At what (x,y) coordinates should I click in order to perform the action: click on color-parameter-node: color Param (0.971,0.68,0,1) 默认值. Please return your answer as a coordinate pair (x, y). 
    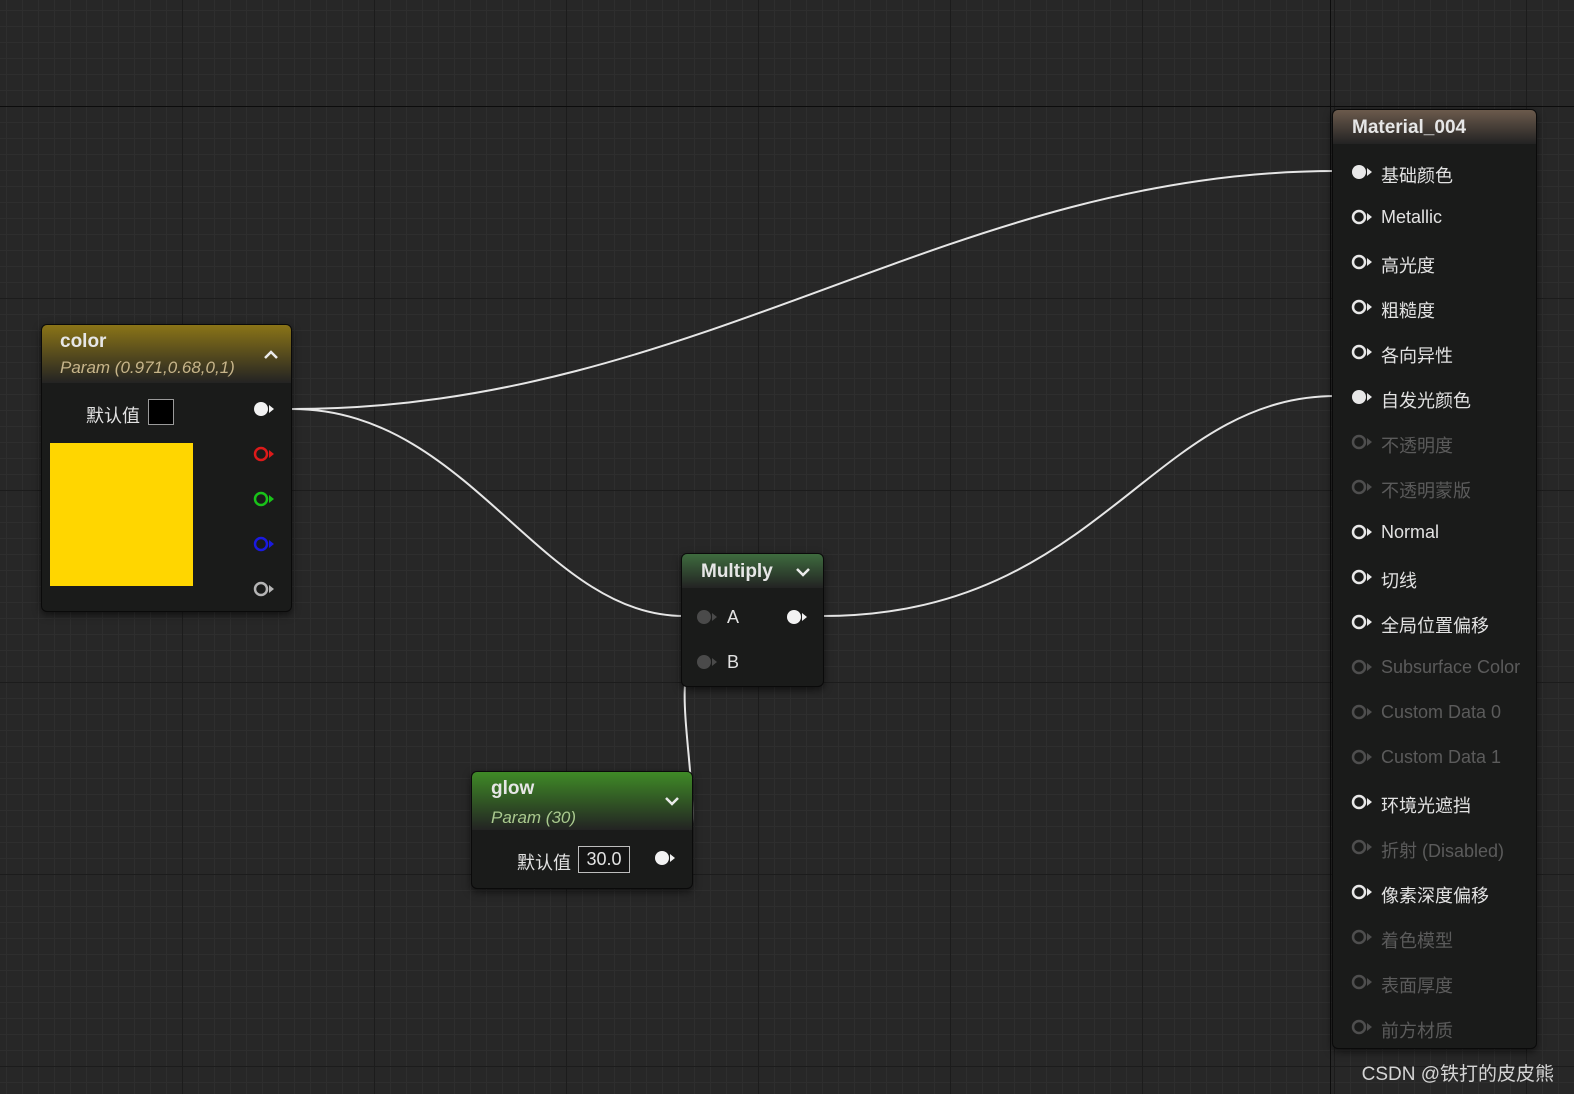
    Looking at the image, I should click on (166, 468).